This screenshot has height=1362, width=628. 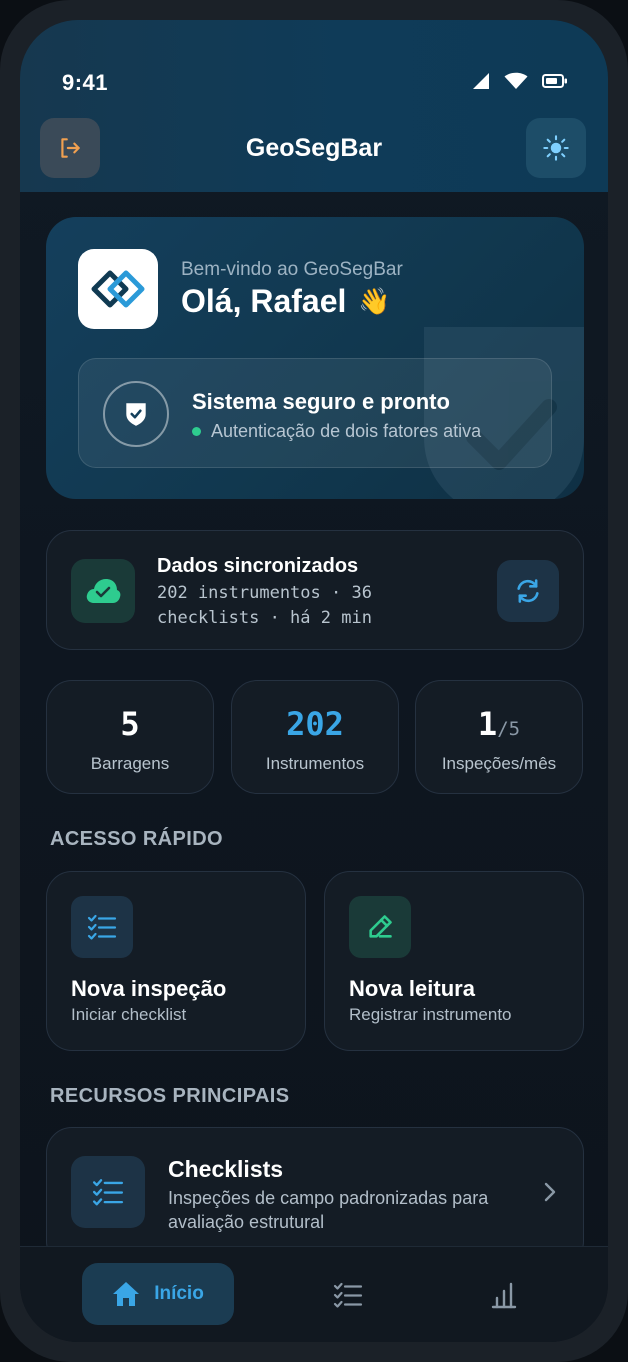 I want to click on greeting-row: Olá, Rafael 👋, so click(x=286, y=301).